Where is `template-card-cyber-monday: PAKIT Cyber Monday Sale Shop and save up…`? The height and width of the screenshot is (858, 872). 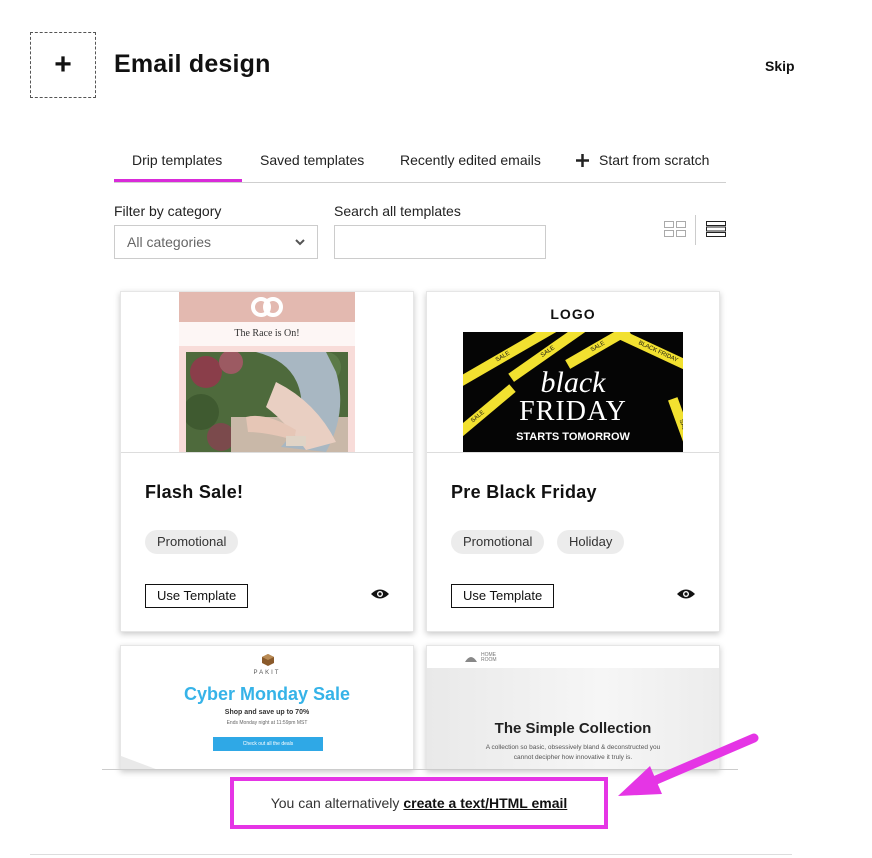
template-card-cyber-monday: PAKIT Cyber Monday Sale Shop and save up… is located at coordinates (267, 707).